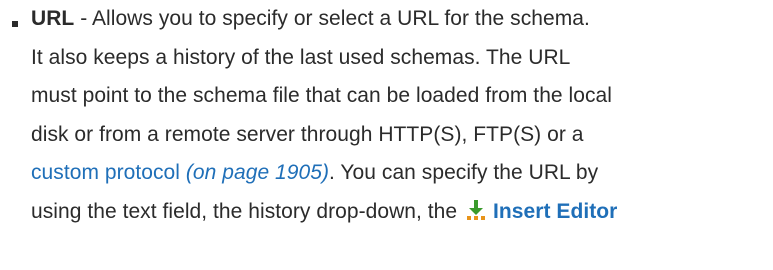 The height and width of the screenshot is (270, 773). I want to click on insert-editor-variables-label: Insert Editor, so click(555, 211).